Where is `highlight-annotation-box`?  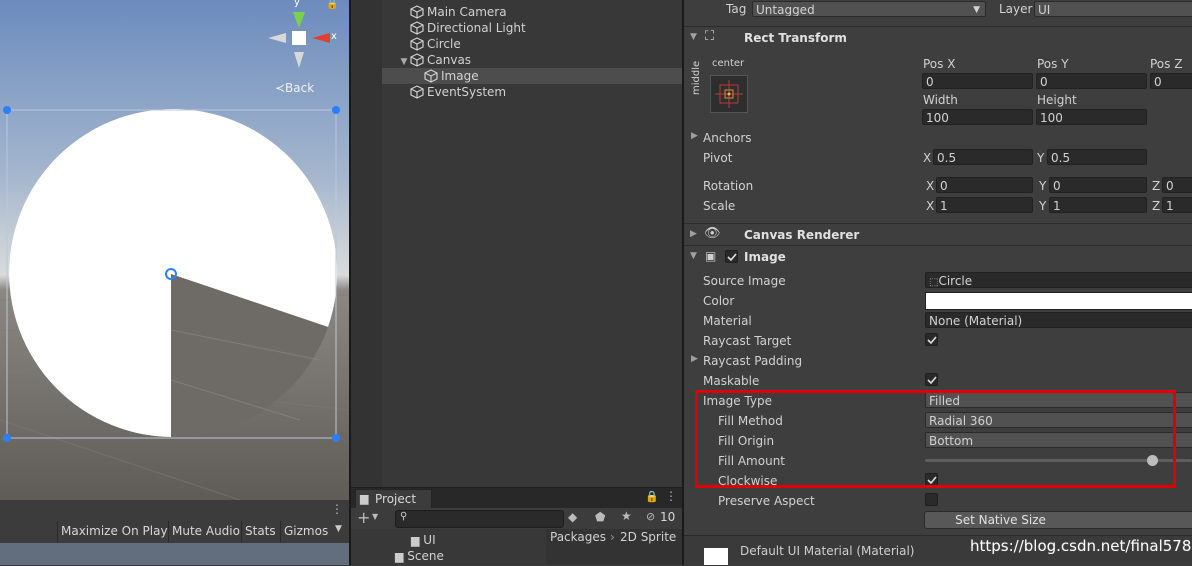
highlight-annotation-box is located at coordinates (935, 439).